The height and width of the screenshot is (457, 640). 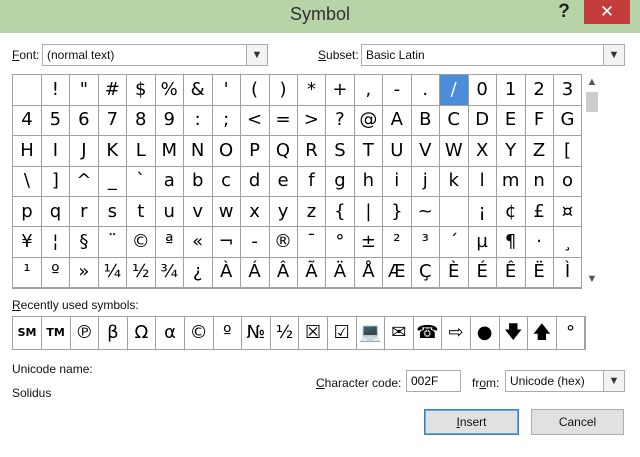 I want to click on symbol-cell: i, so click(x=397, y=182).